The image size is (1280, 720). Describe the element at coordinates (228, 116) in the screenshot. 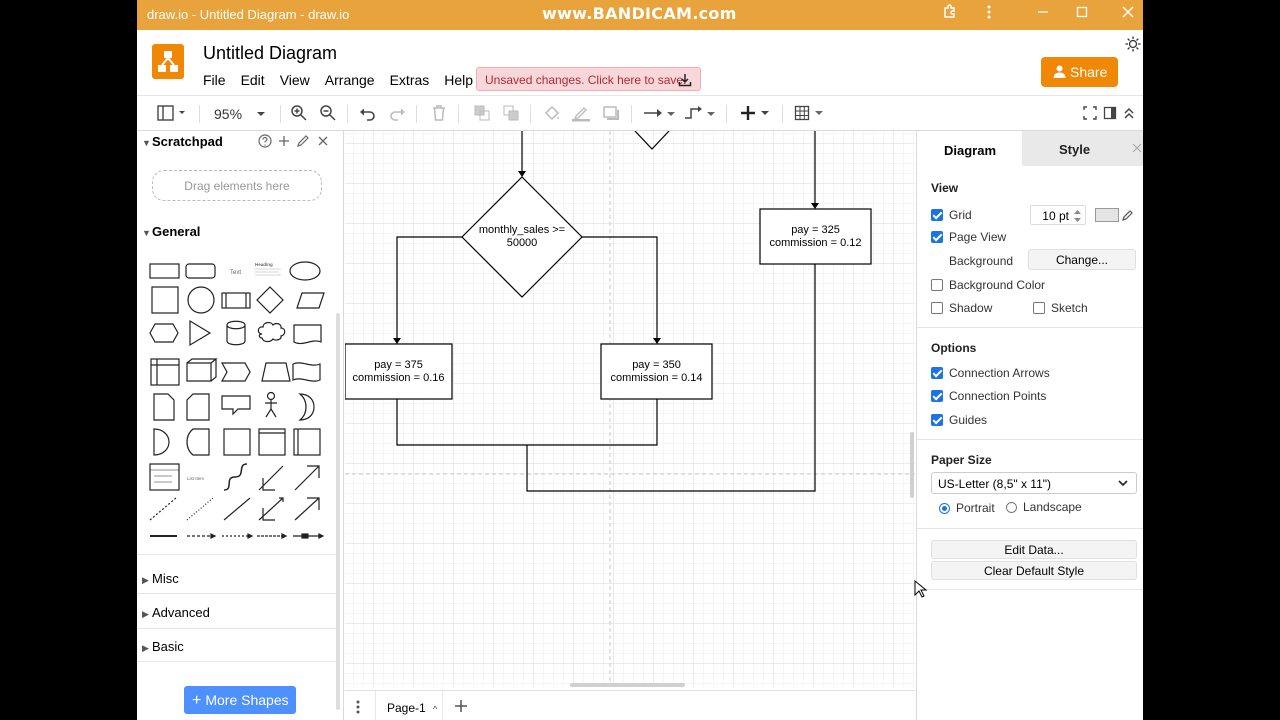

I see `zoom-select: 95%` at that location.